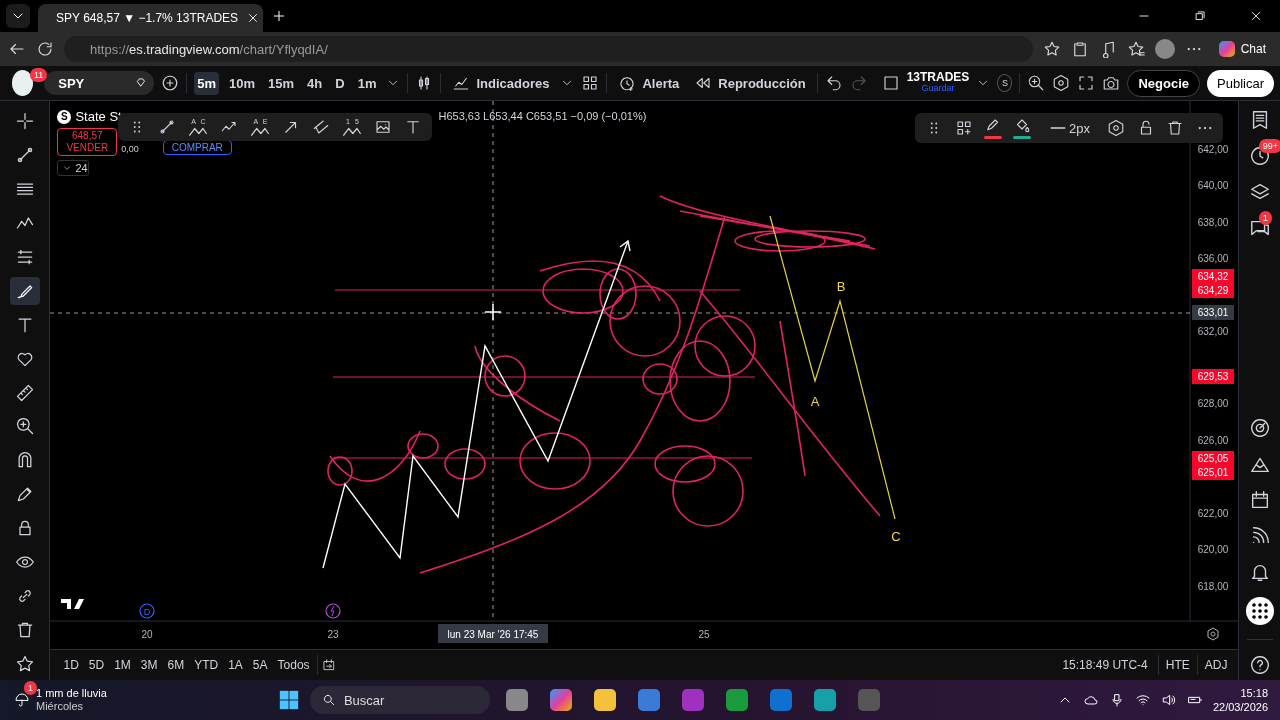 The width and height of the screenshot is (1280, 720). I want to click on trash-icon, so click(1175, 128).